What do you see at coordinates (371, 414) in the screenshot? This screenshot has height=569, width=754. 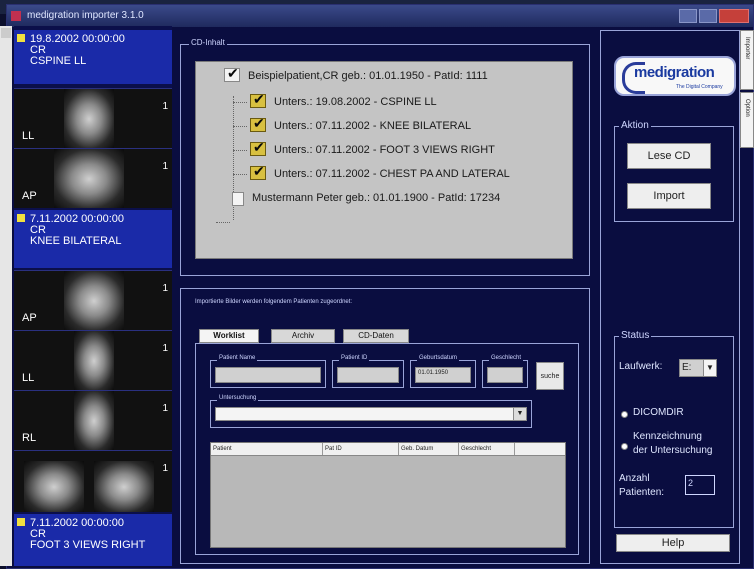 I see `examination-select: ▼` at bounding box center [371, 414].